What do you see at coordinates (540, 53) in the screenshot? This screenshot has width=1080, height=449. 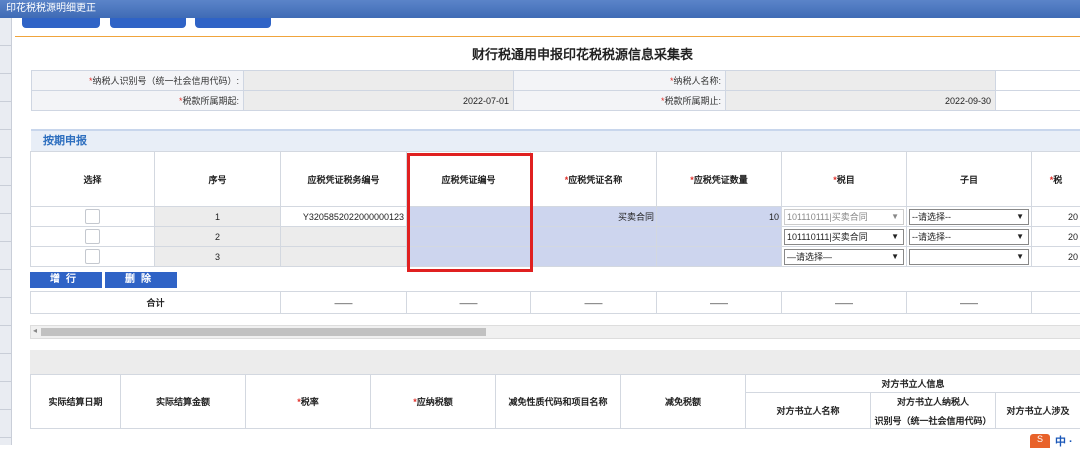 I see `page-title: 财行税通用申报印花税税源信息采集表` at bounding box center [540, 53].